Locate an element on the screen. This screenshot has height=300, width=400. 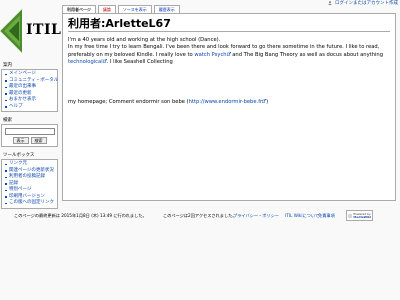
footer-last-modified: このページの最終更新は 2015年1月8日 (木) 13:49 に行われました。 is located at coordinates (80, 215).